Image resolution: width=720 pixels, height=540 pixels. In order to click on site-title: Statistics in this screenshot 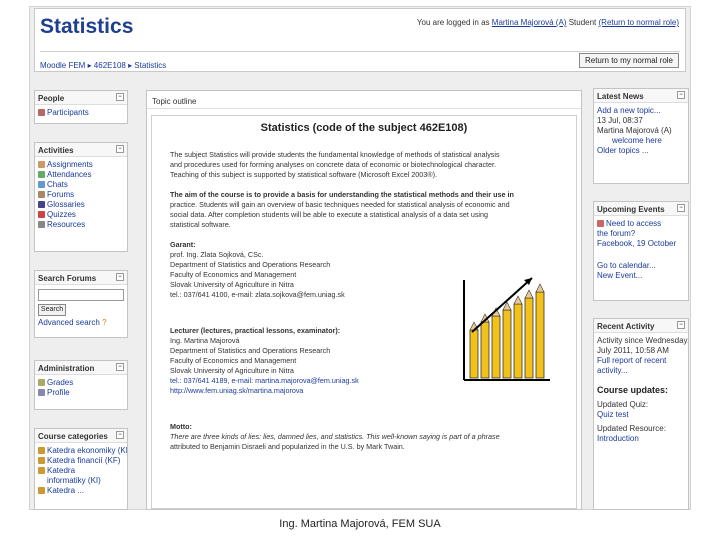, I will do `click(86, 27)`.